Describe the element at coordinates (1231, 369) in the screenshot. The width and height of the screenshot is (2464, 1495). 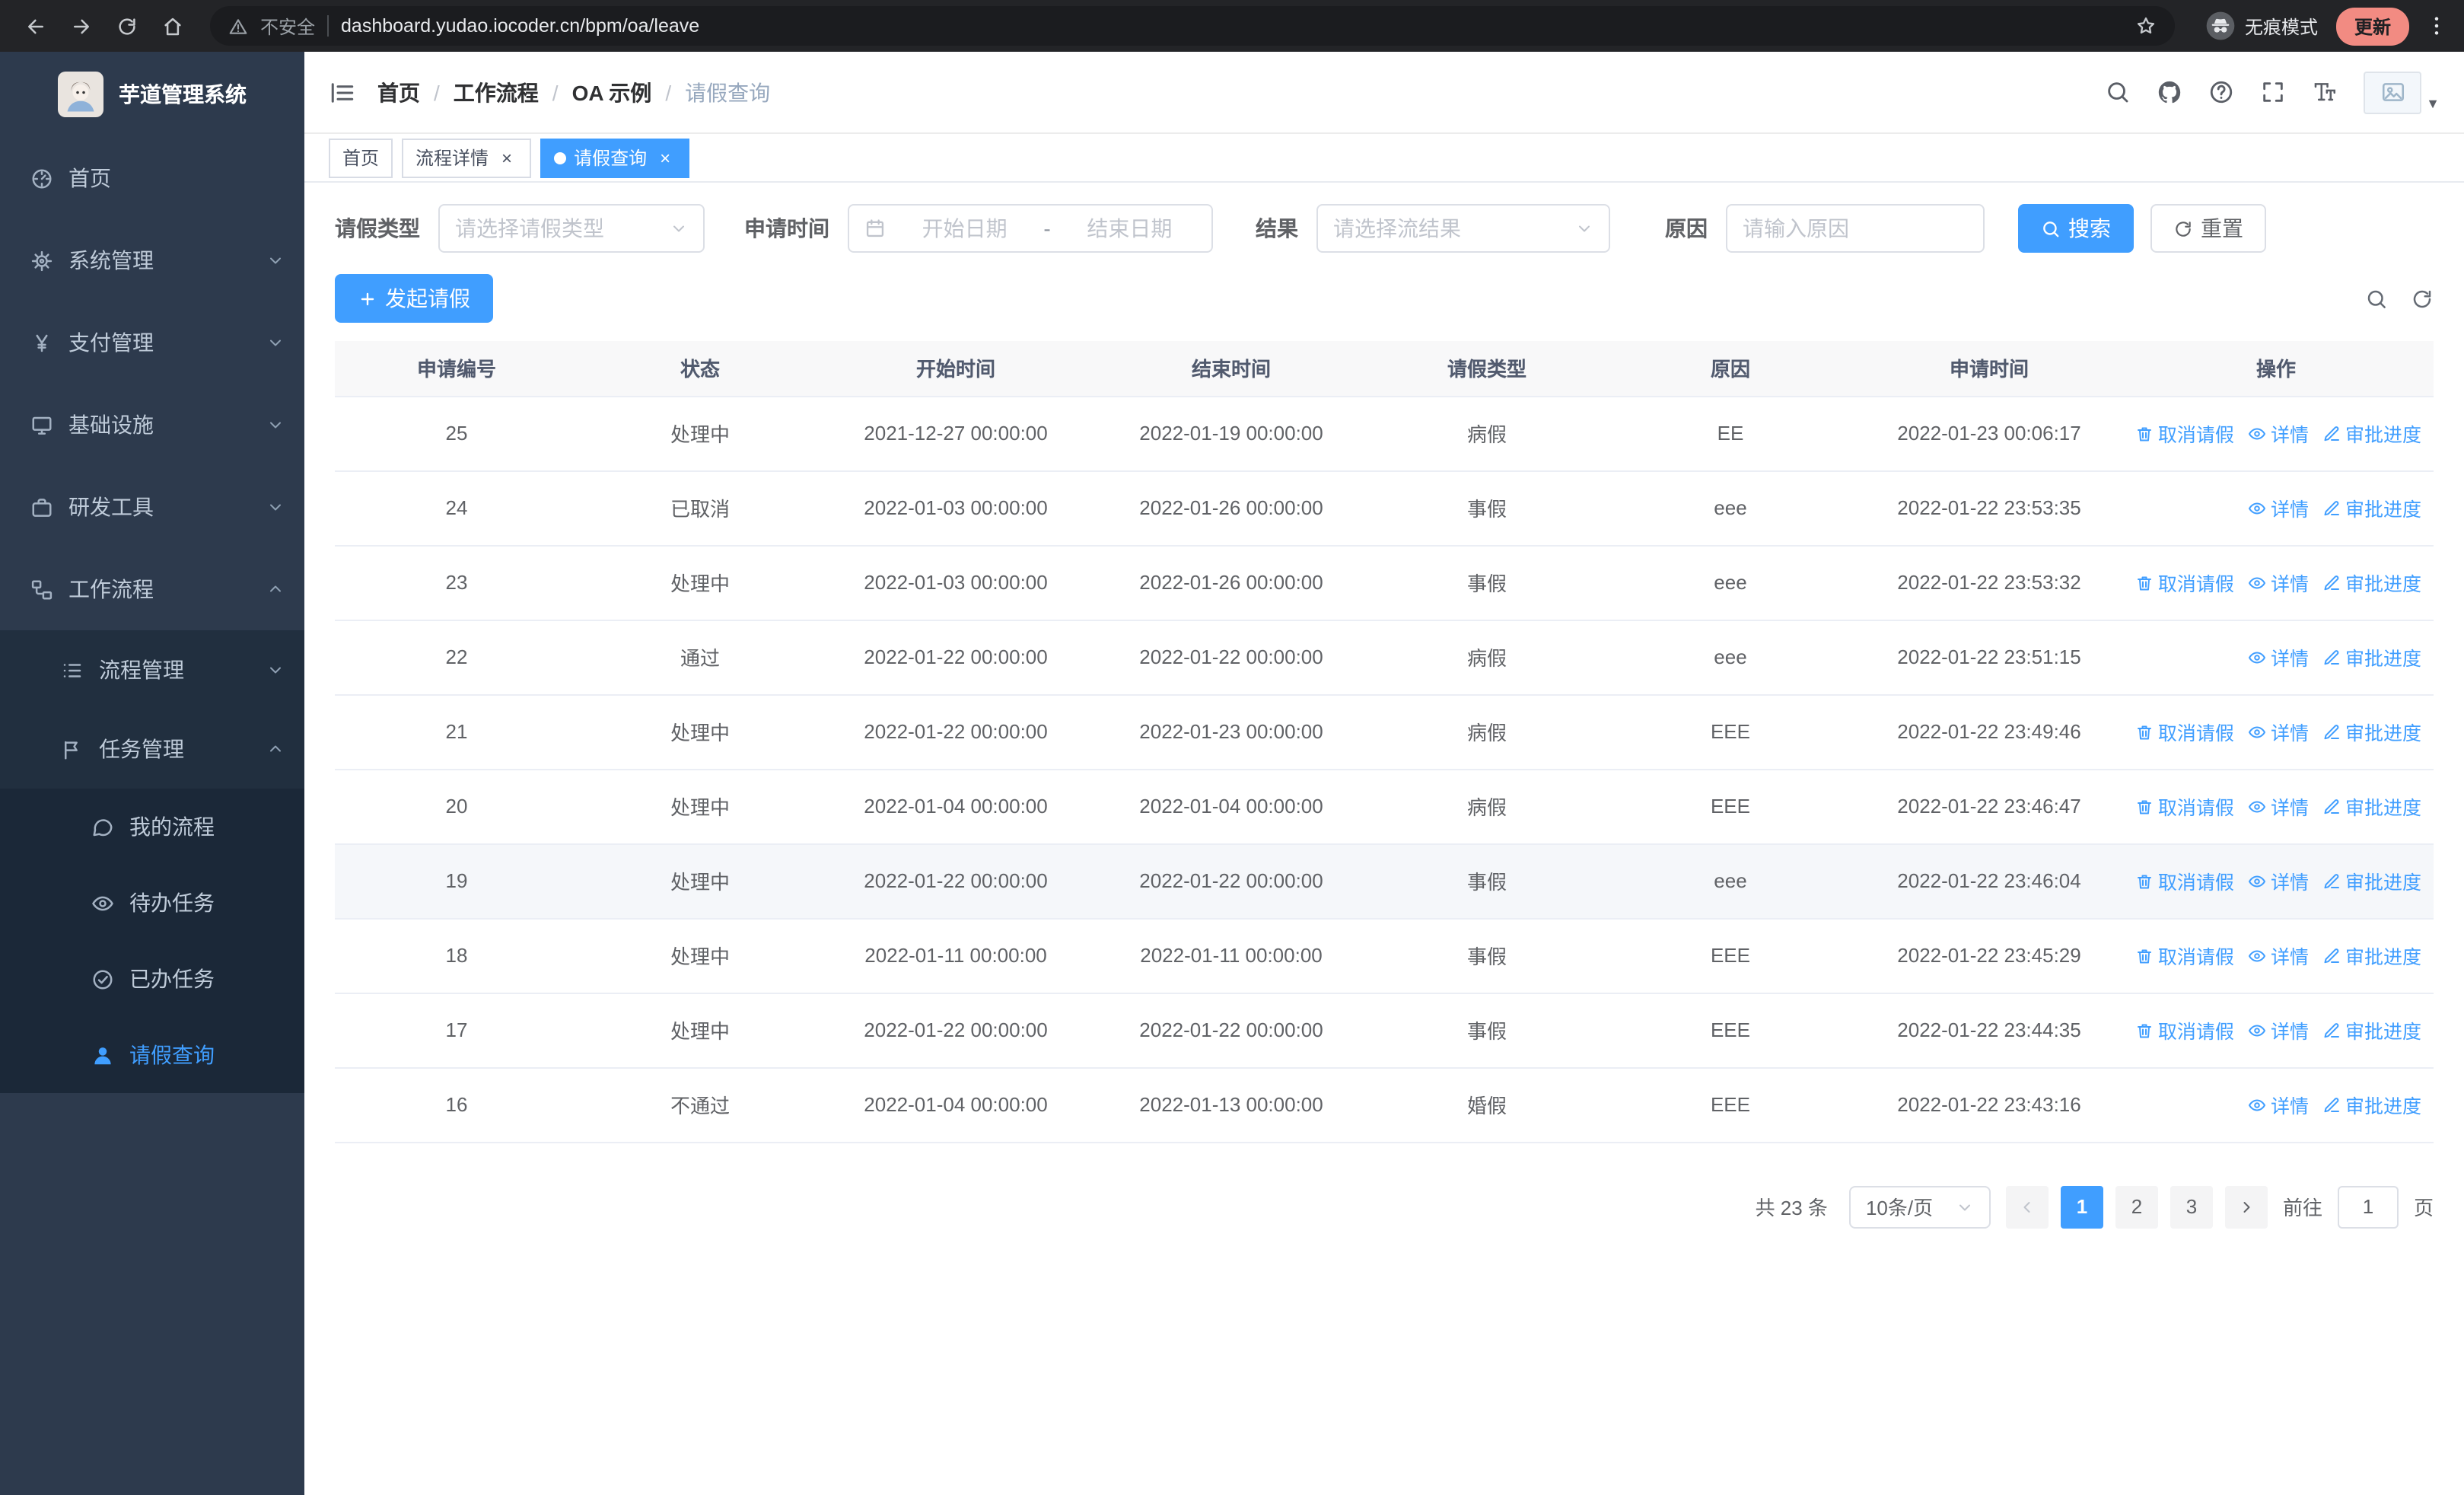
I see `column-header: 结束时间` at that location.